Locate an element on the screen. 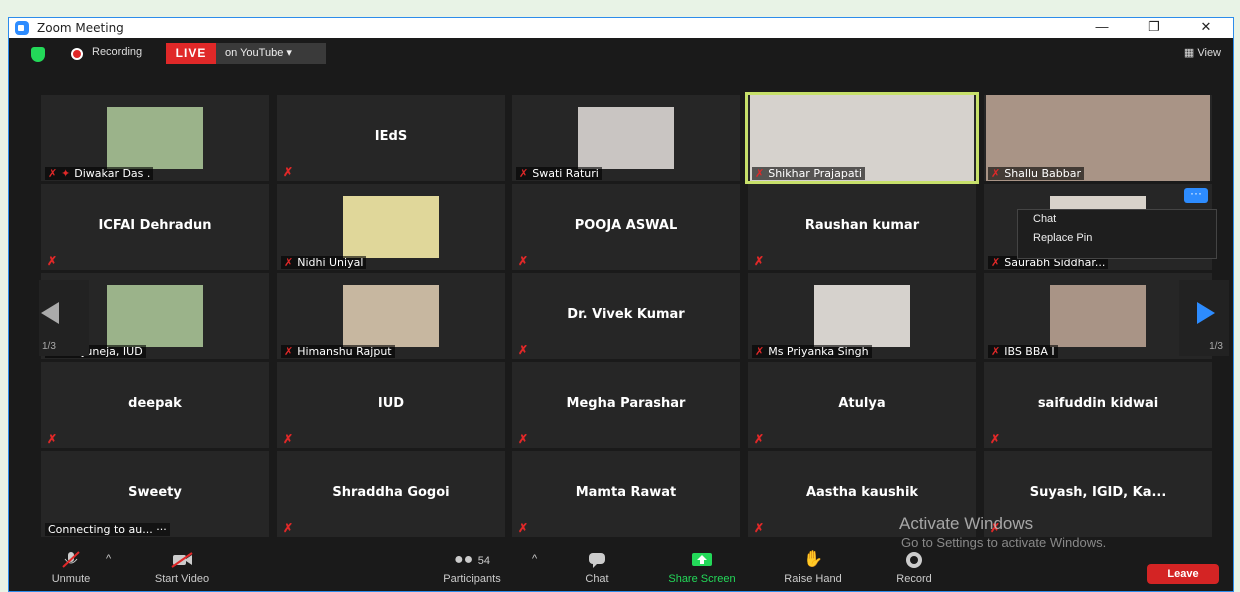  arrow-right-icon is located at coordinates (1206, 313).